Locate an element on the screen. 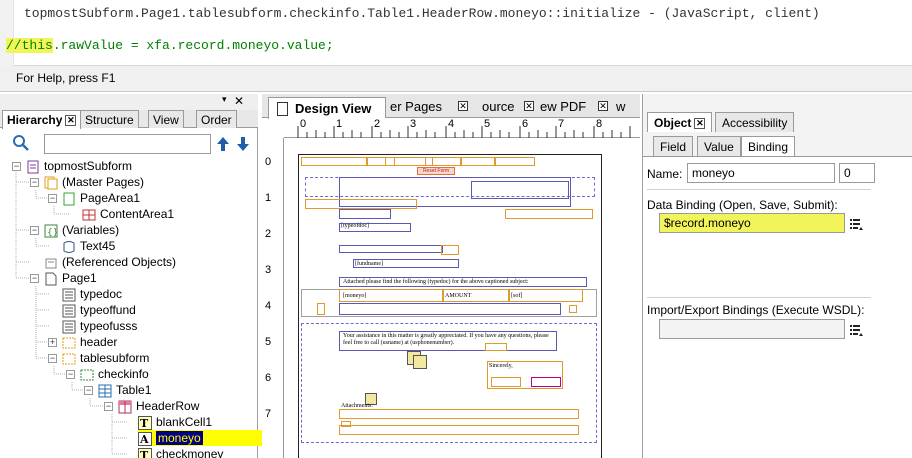 Image resolution: width=912 pixels, height=458 pixels. ruler-label: 0 is located at coordinates (303, 124).